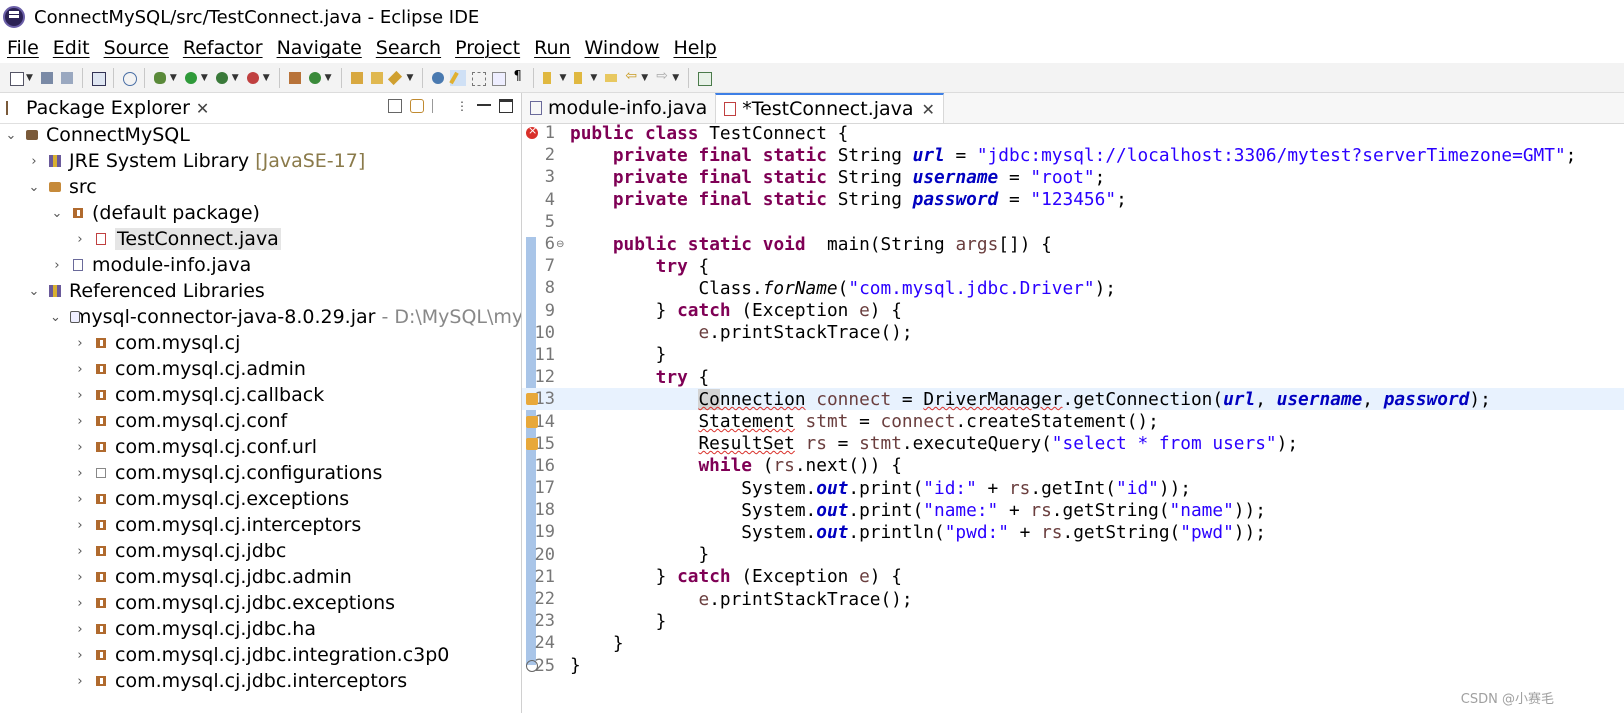 This screenshot has height=713, width=1624. Describe the element at coordinates (396, 78) in the screenshot. I see `search-icon` at that location.